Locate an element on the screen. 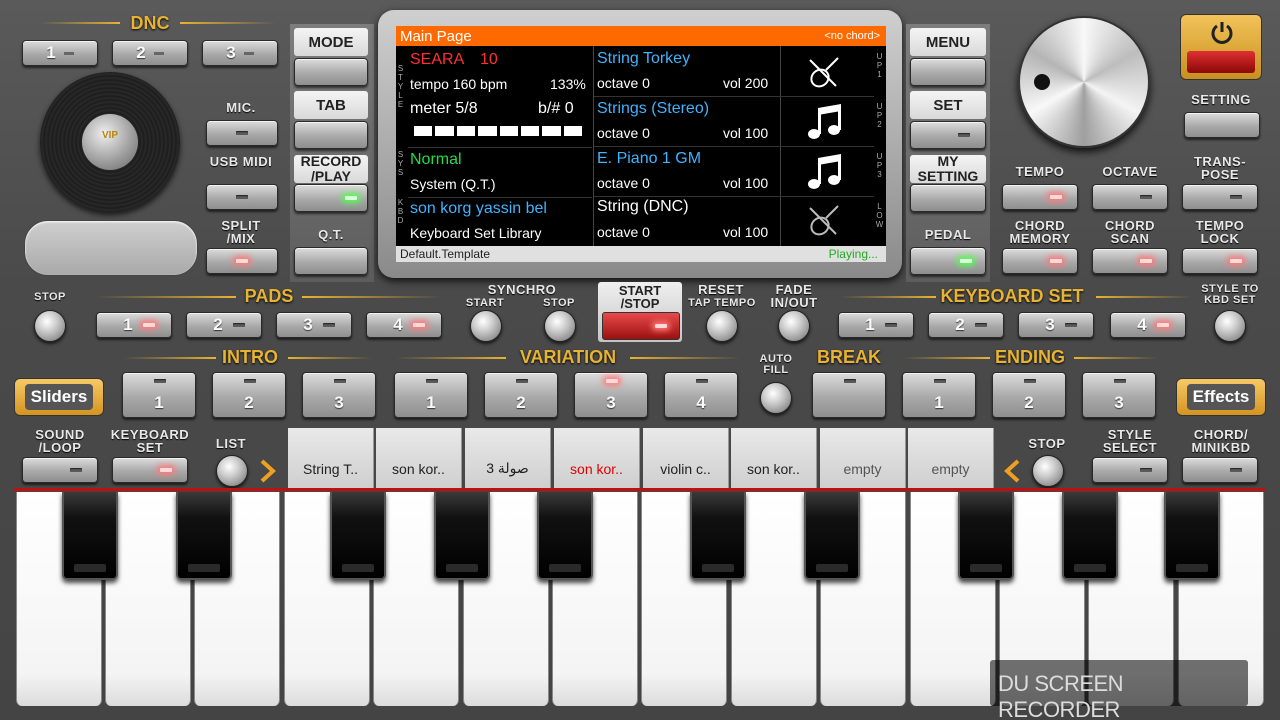 The height and width of the screenshot is (720, 1280). watermark-text: DU SCREEN RECORDER is located at coordinates (1061, 695).